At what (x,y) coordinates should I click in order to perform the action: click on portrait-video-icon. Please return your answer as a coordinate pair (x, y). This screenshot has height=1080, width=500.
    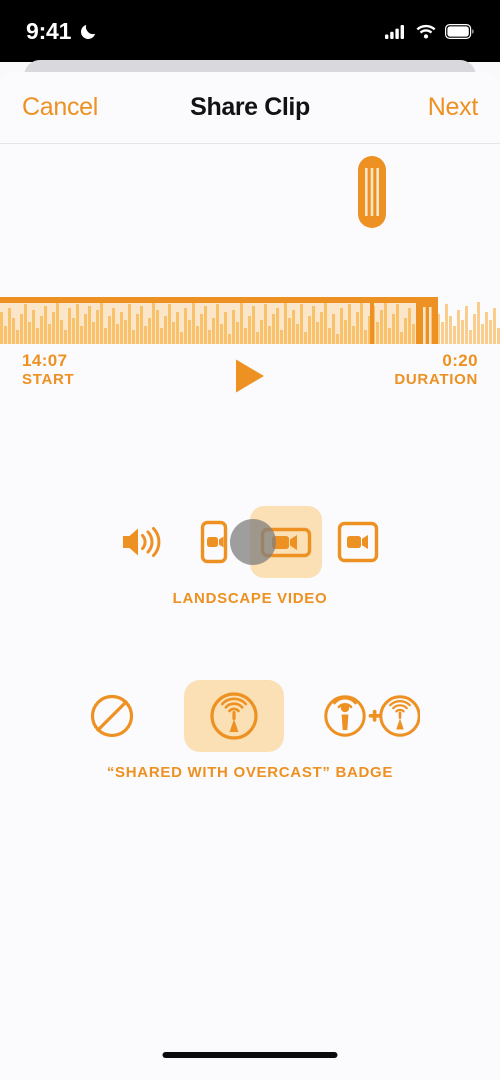
    Looking at the image, I should click on (214, 542).